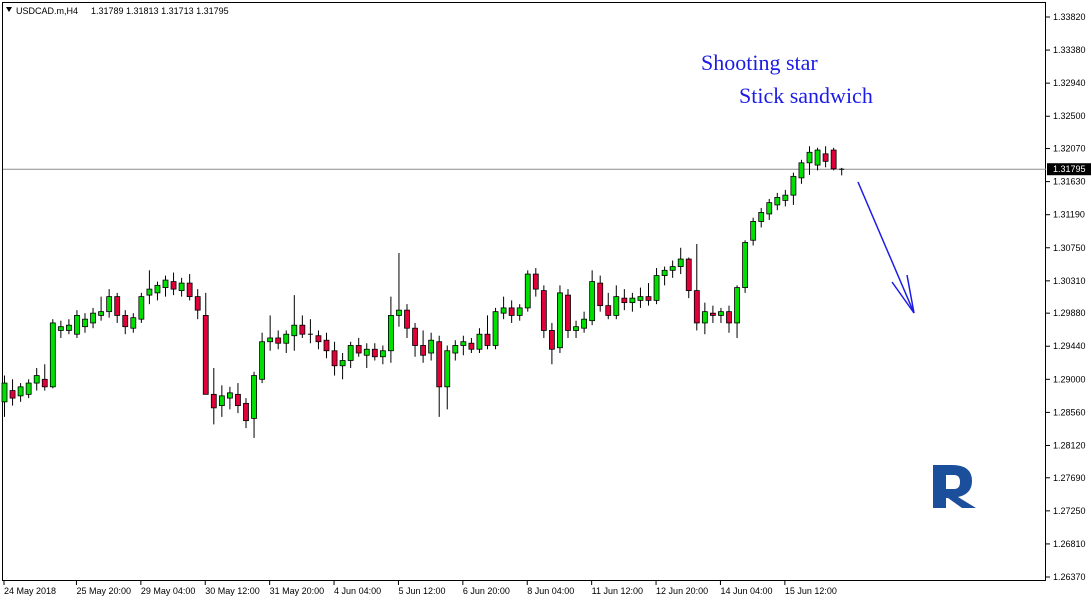 The image size is (1092, 602). What do you see at coordinates (1069, 17) in the screenshot?
I see `y-tick-label: 1.33820` at bounding box center [1069, 17].